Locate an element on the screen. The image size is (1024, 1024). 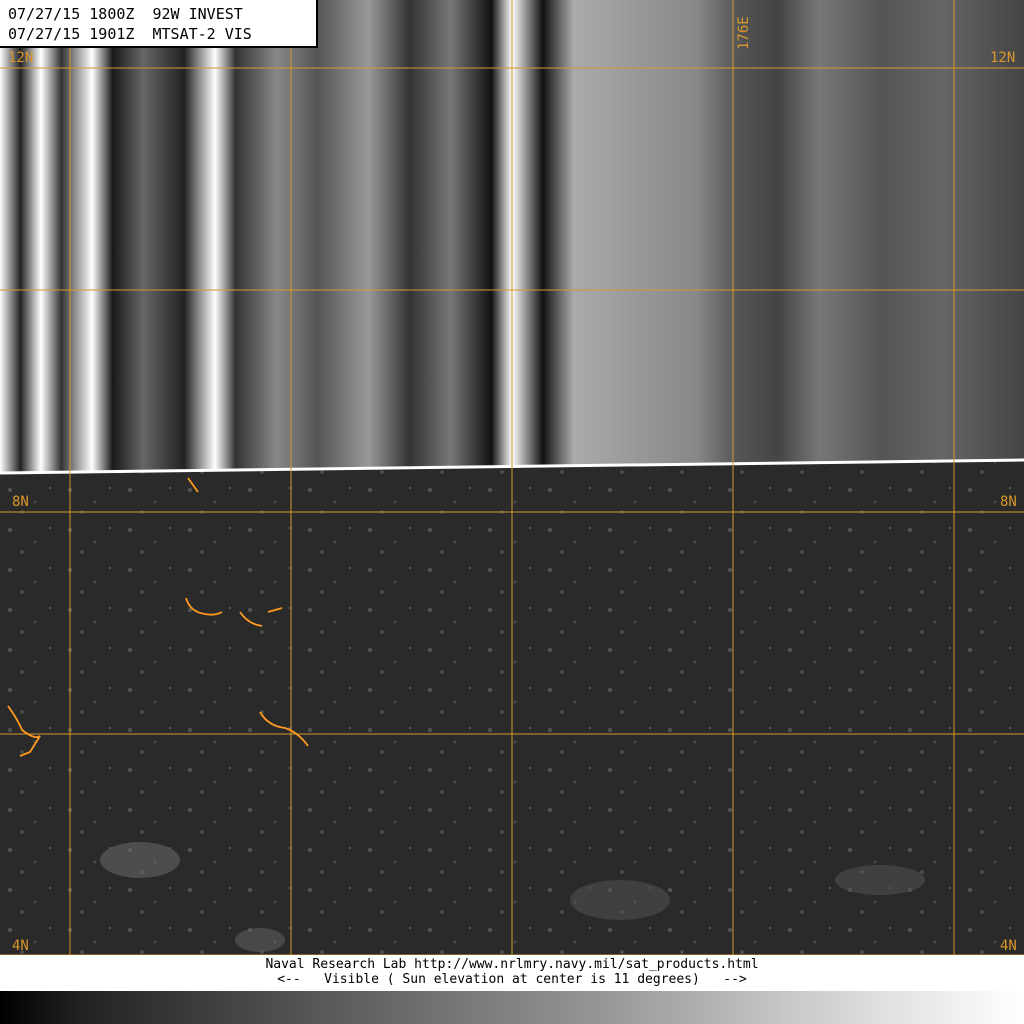
lon-label-176e: 176E is located at coordinates (744, 33).